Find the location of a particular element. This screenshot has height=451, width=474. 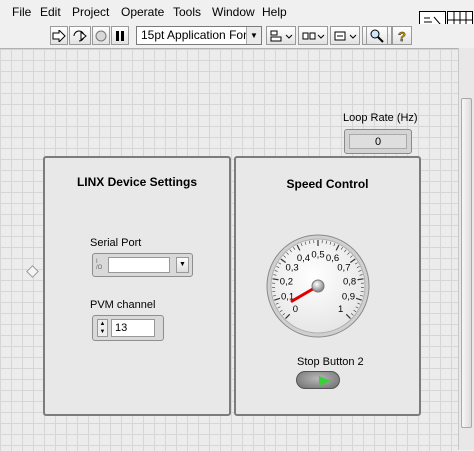

loop-rate-value: 0 is located at coordinates (378, 141).